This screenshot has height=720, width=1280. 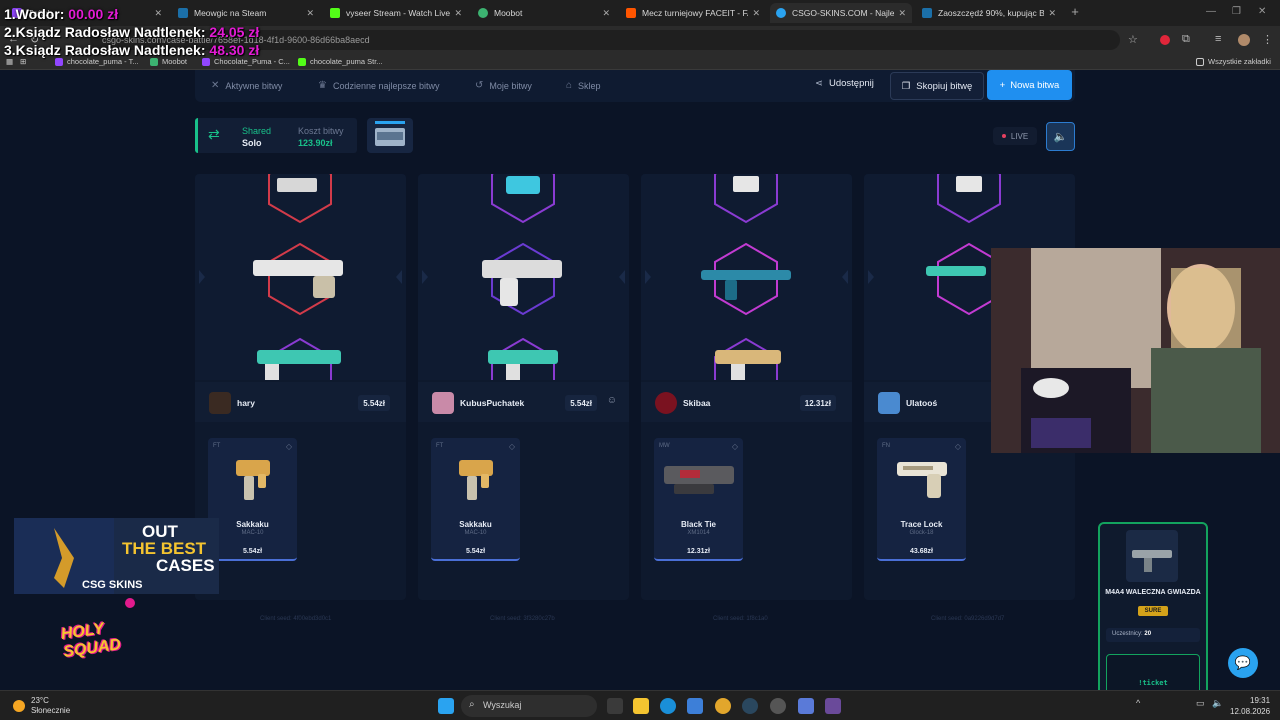 What do you see at coordinates (989, 13) in the screenshot?
I see `browser-tab: Zaoszczędź 90%, kupując Black✕` at bounding box center [989, 13].